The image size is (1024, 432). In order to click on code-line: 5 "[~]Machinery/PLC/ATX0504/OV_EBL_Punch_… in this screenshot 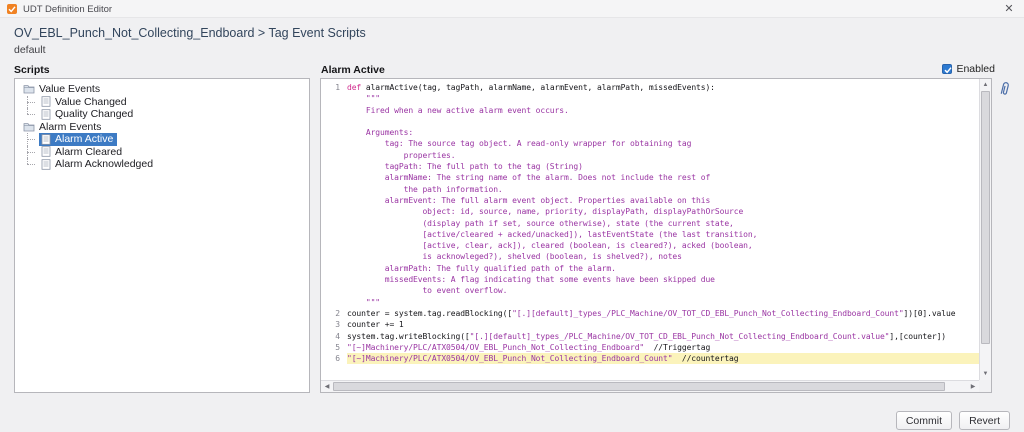, I will do `click(650, 347)`.